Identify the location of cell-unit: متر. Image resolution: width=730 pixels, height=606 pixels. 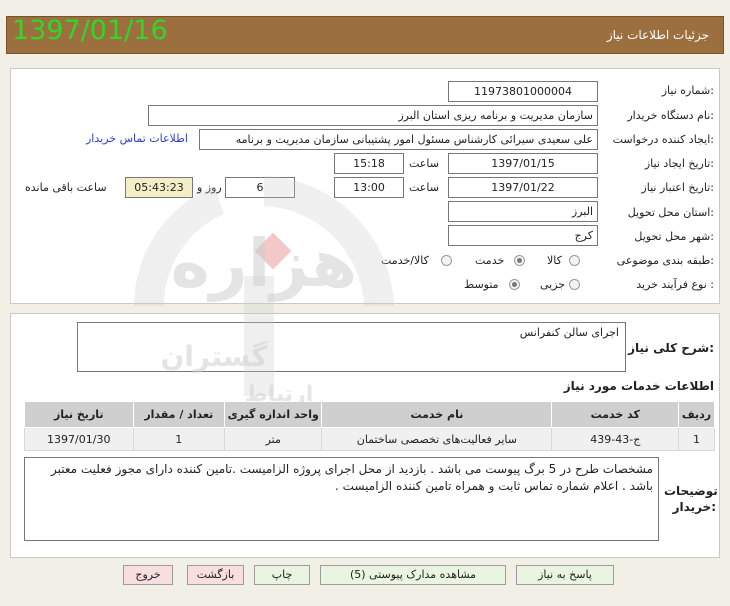
(273, 439).